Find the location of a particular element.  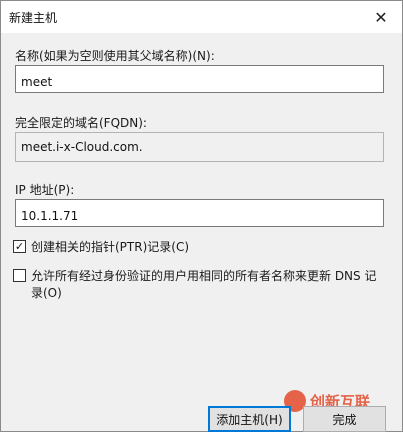

close-button: ✕ is located at coordinates (381, 17).